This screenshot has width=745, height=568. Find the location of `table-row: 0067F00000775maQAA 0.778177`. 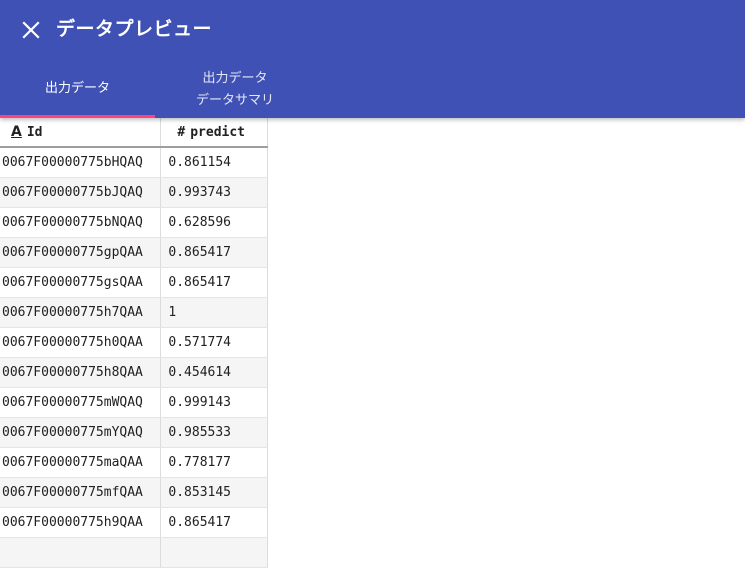

table-row: 0067F00000775maQAA 0.778177 is located at coordinates (134, 462).